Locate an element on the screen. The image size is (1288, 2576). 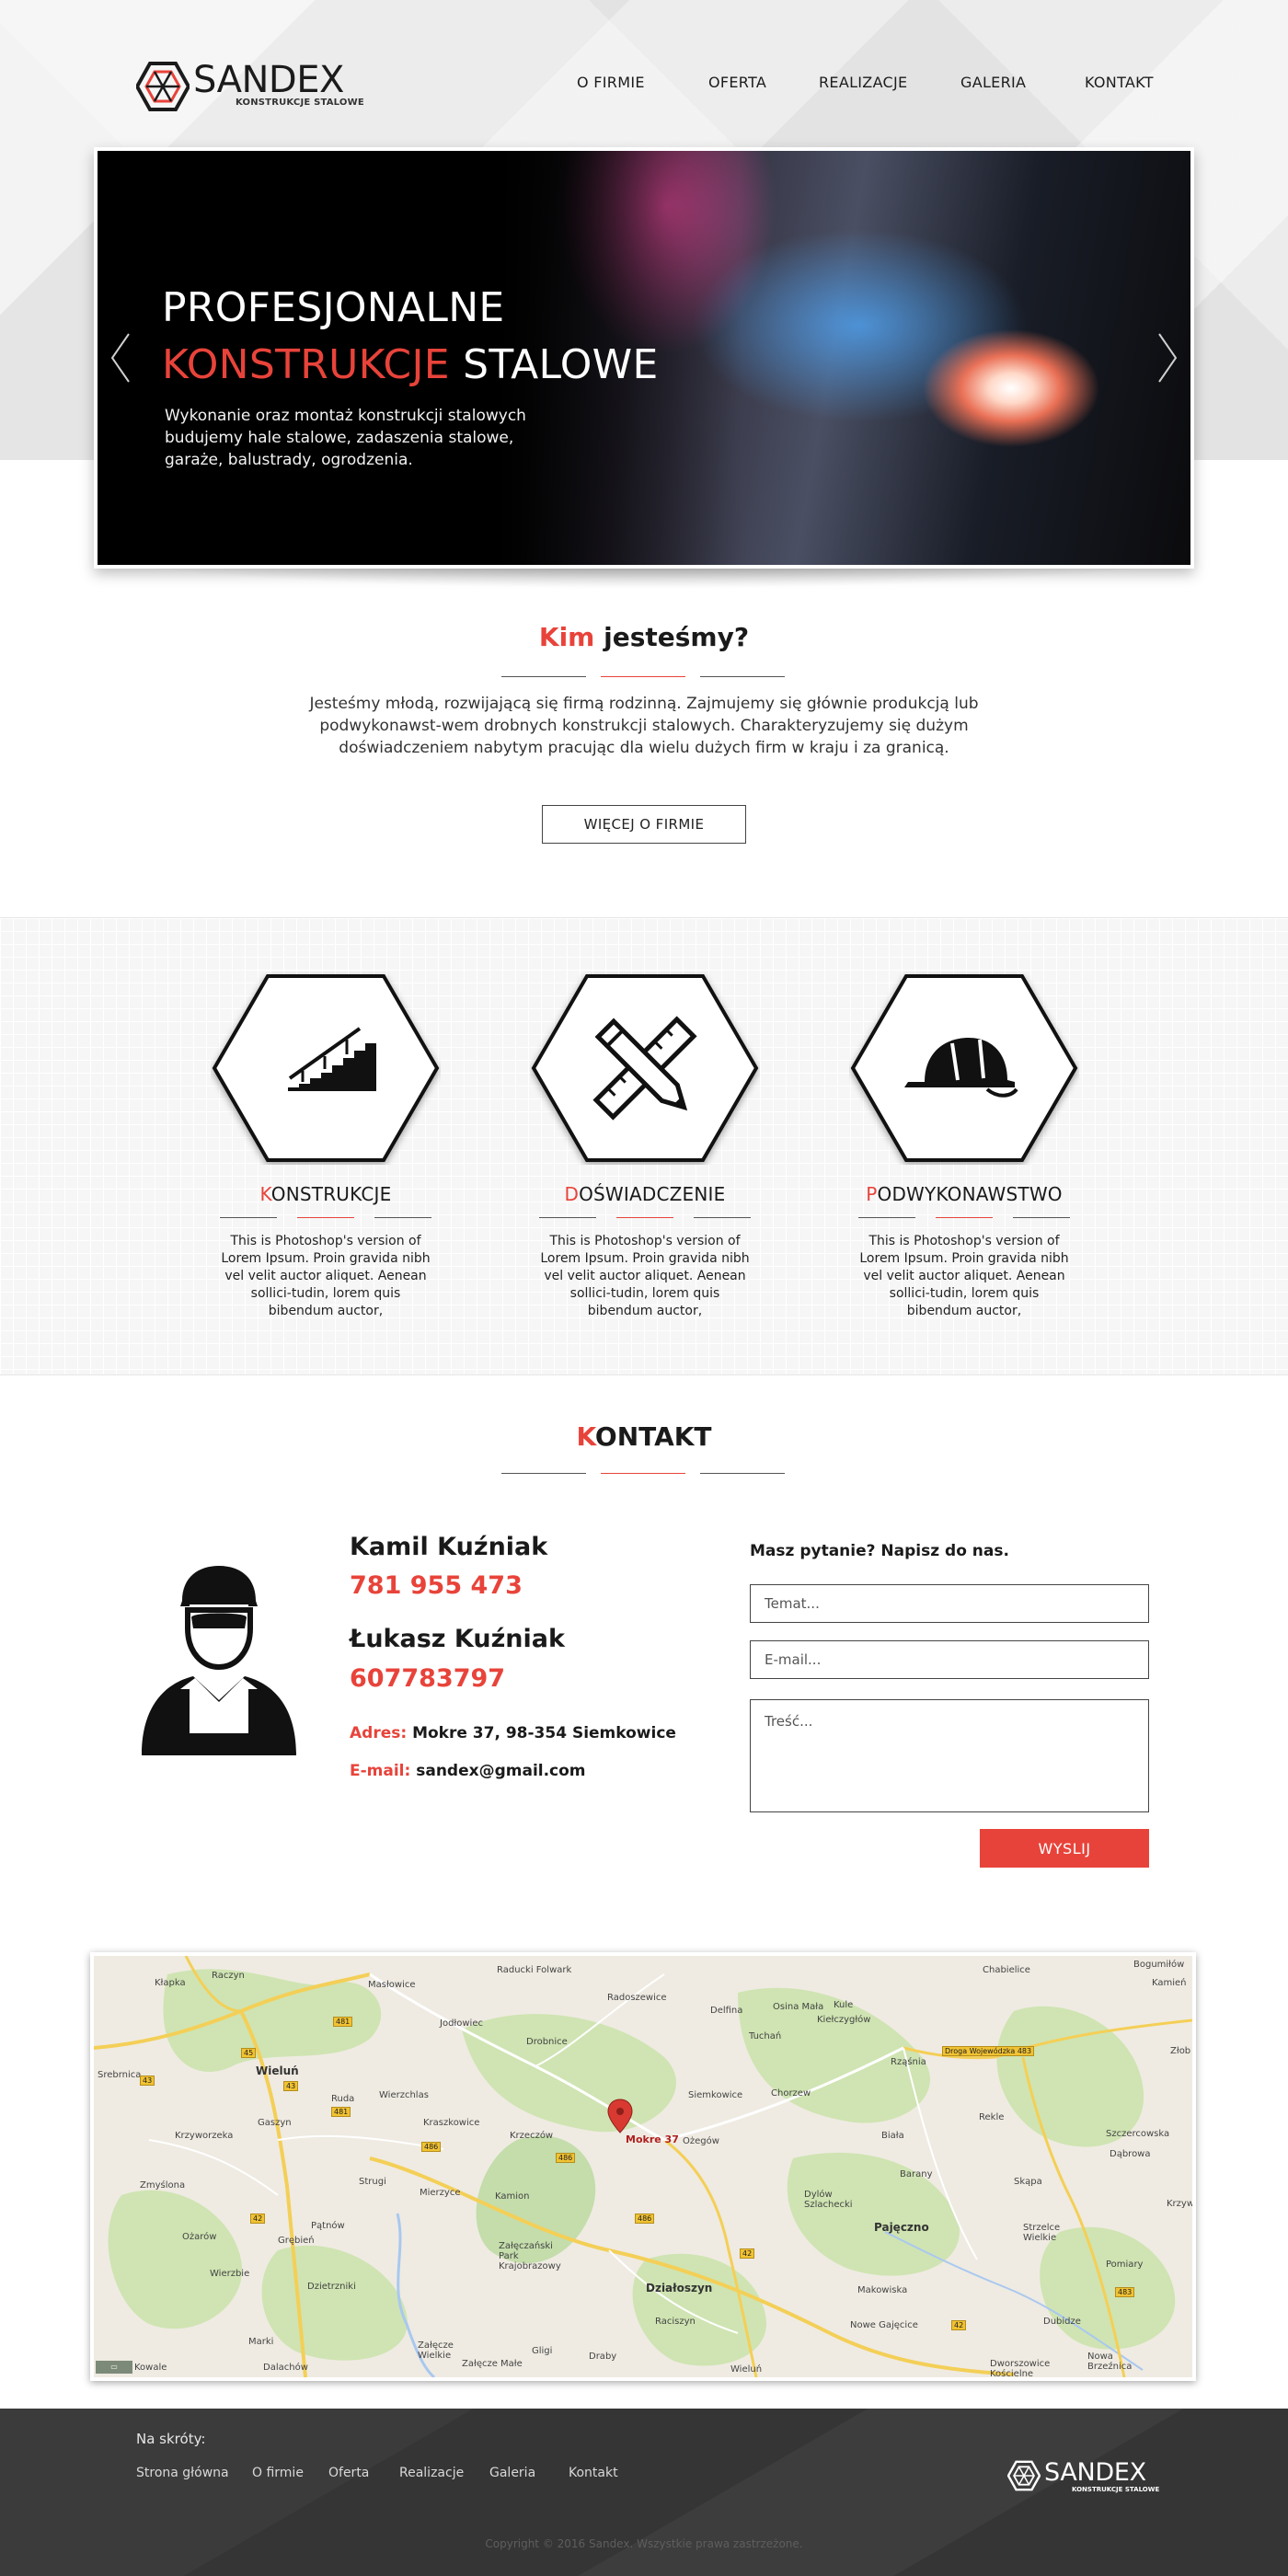
email-input is located at coordinates (949, 1659).